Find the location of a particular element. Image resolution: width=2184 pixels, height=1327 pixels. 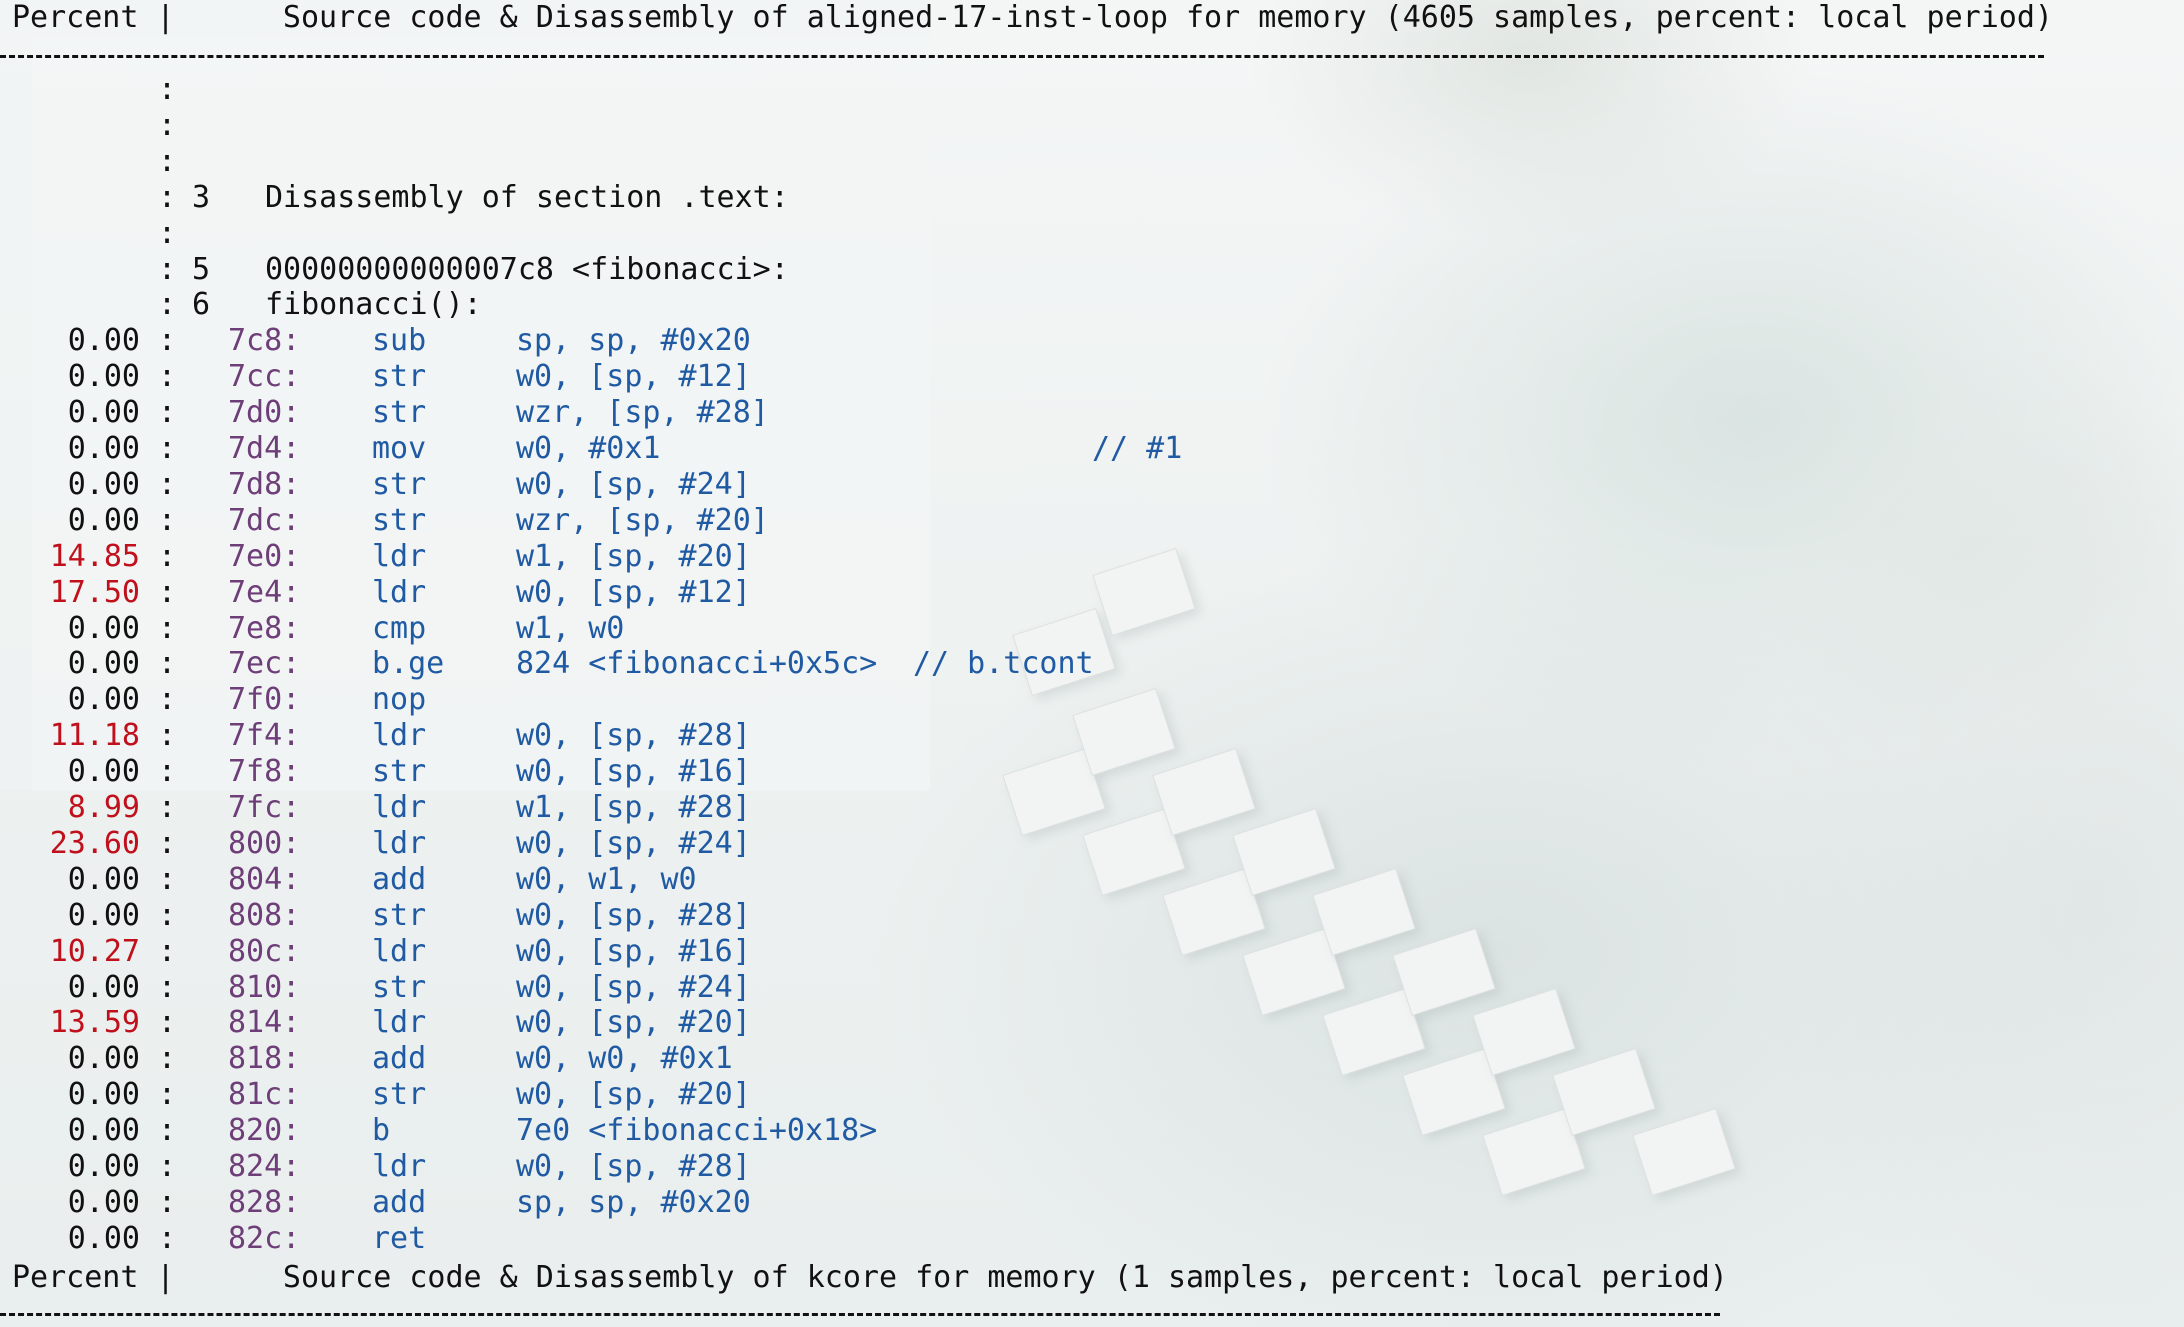

instruction-row: 0.00: 7f8: str w0, [sp, #16] is located at coordinates (1092, 772).